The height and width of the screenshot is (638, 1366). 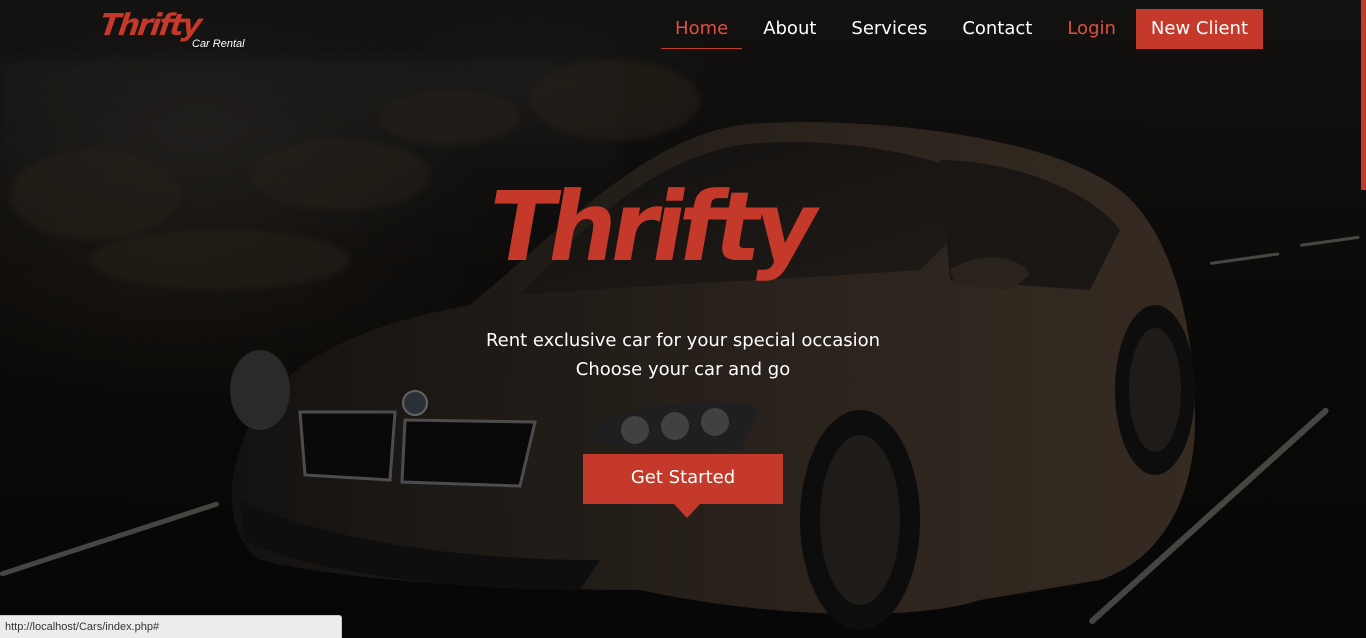 I want to click on get-started-button: Get Started, so click(x=683, y=479).